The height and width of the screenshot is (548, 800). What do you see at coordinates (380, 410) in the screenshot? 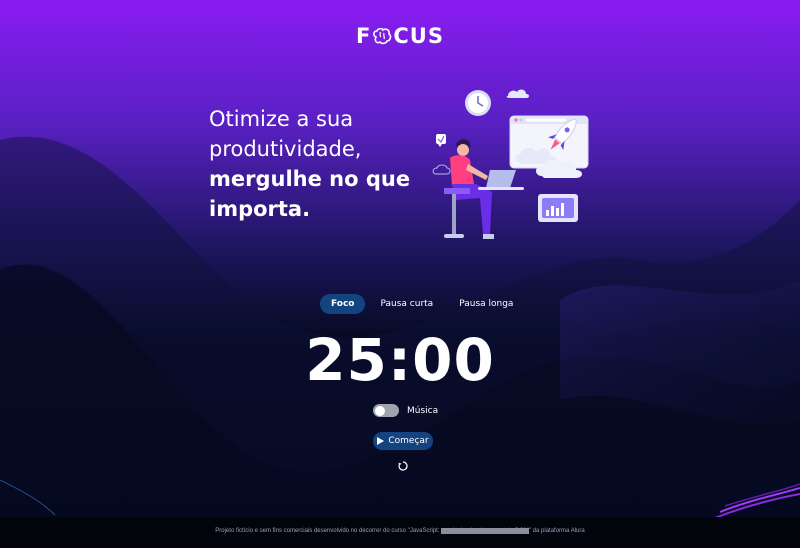
I see `toggle-knob` at bounding box center [380, 410].